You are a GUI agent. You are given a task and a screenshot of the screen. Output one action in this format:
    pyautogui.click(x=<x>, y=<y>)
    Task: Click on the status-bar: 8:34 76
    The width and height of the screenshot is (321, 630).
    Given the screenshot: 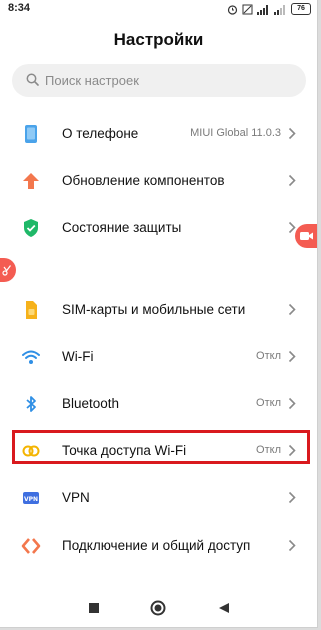 What is the action you would take?
    pyautogui.click(x=158, y=9)
    